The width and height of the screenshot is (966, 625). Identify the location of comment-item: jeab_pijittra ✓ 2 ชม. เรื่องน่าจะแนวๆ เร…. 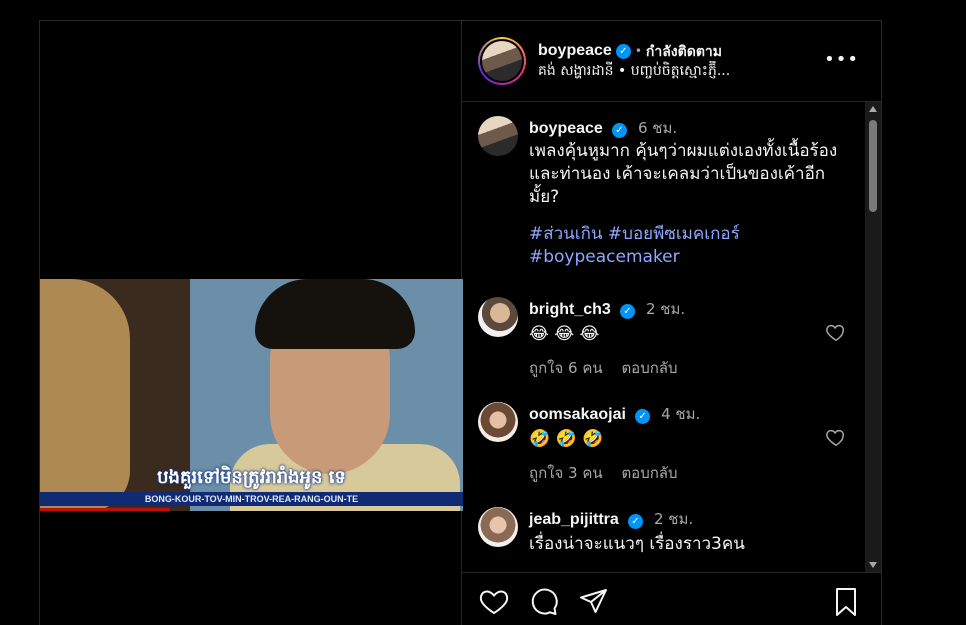
(671, 531).